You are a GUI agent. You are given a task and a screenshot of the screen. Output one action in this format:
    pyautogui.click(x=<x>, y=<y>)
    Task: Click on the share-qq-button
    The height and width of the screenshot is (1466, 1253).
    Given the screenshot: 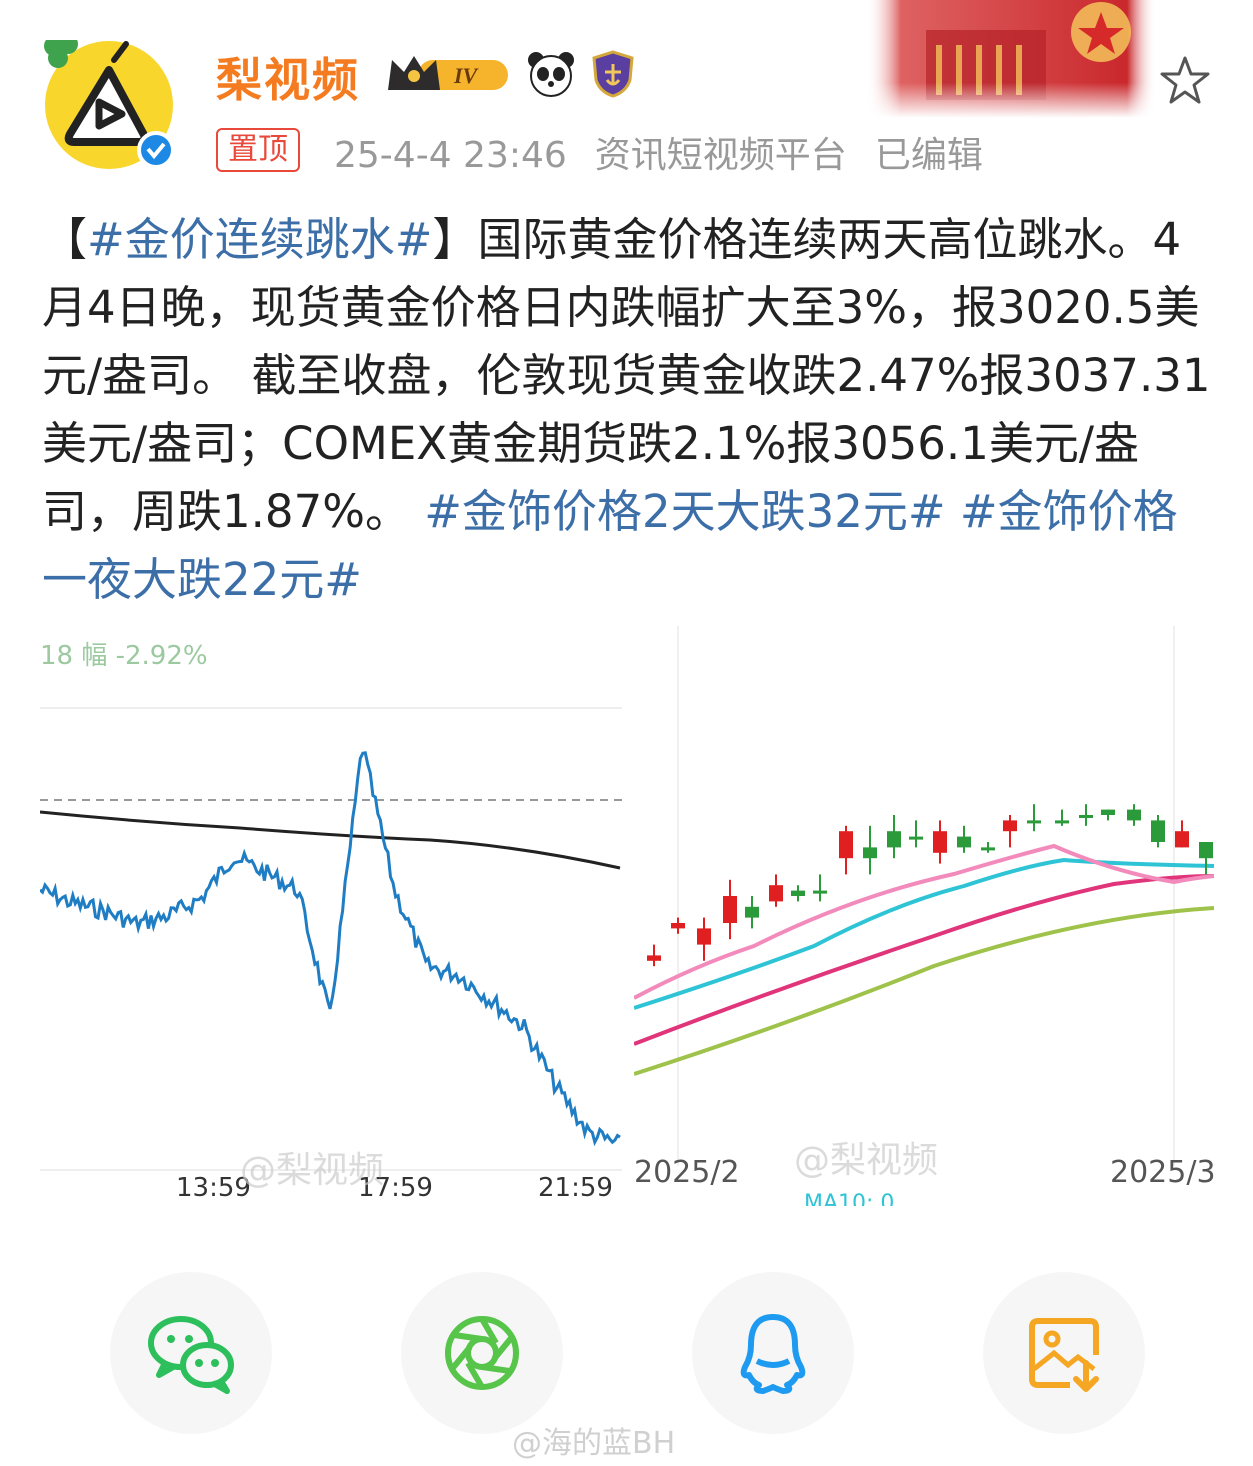 What is the action you would take?
    pyautogui.click(x=773, y=1353)
    